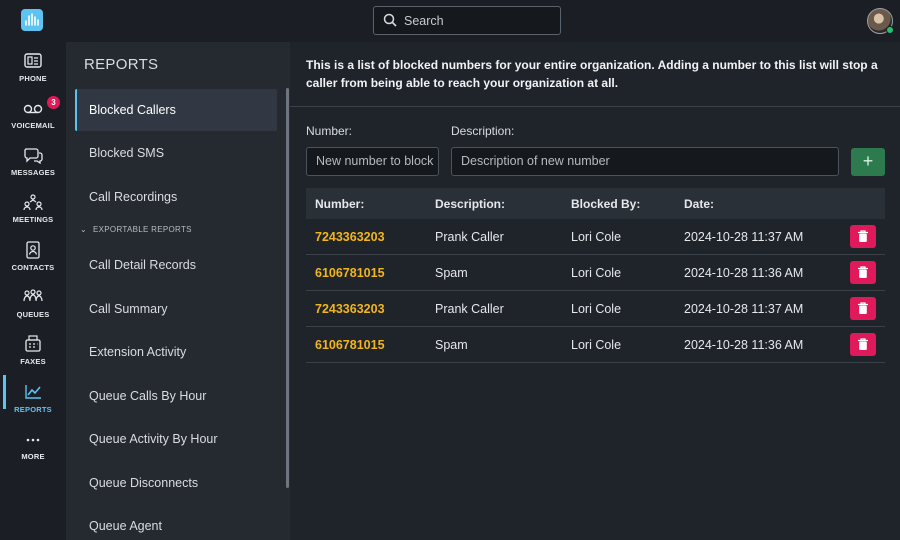  Describe the element at coordinates (467, 20) in the screenshot. I see `search-box: Search` at that location.